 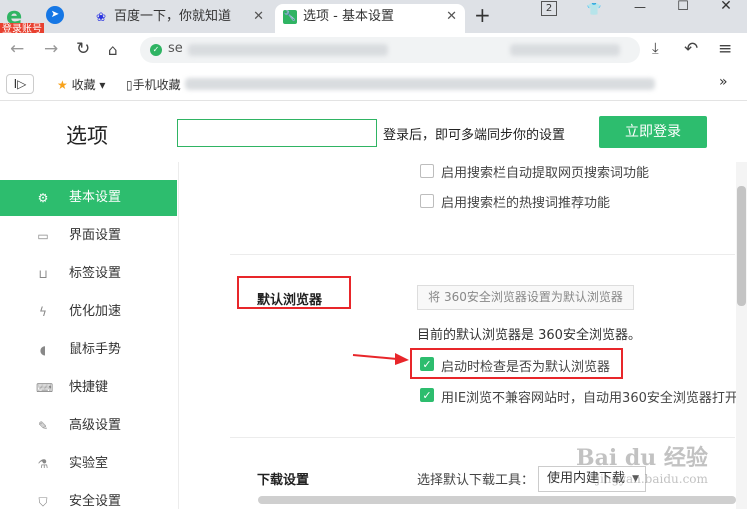 I want to click on menu-icon: ≡, so click(x=725, y=49).